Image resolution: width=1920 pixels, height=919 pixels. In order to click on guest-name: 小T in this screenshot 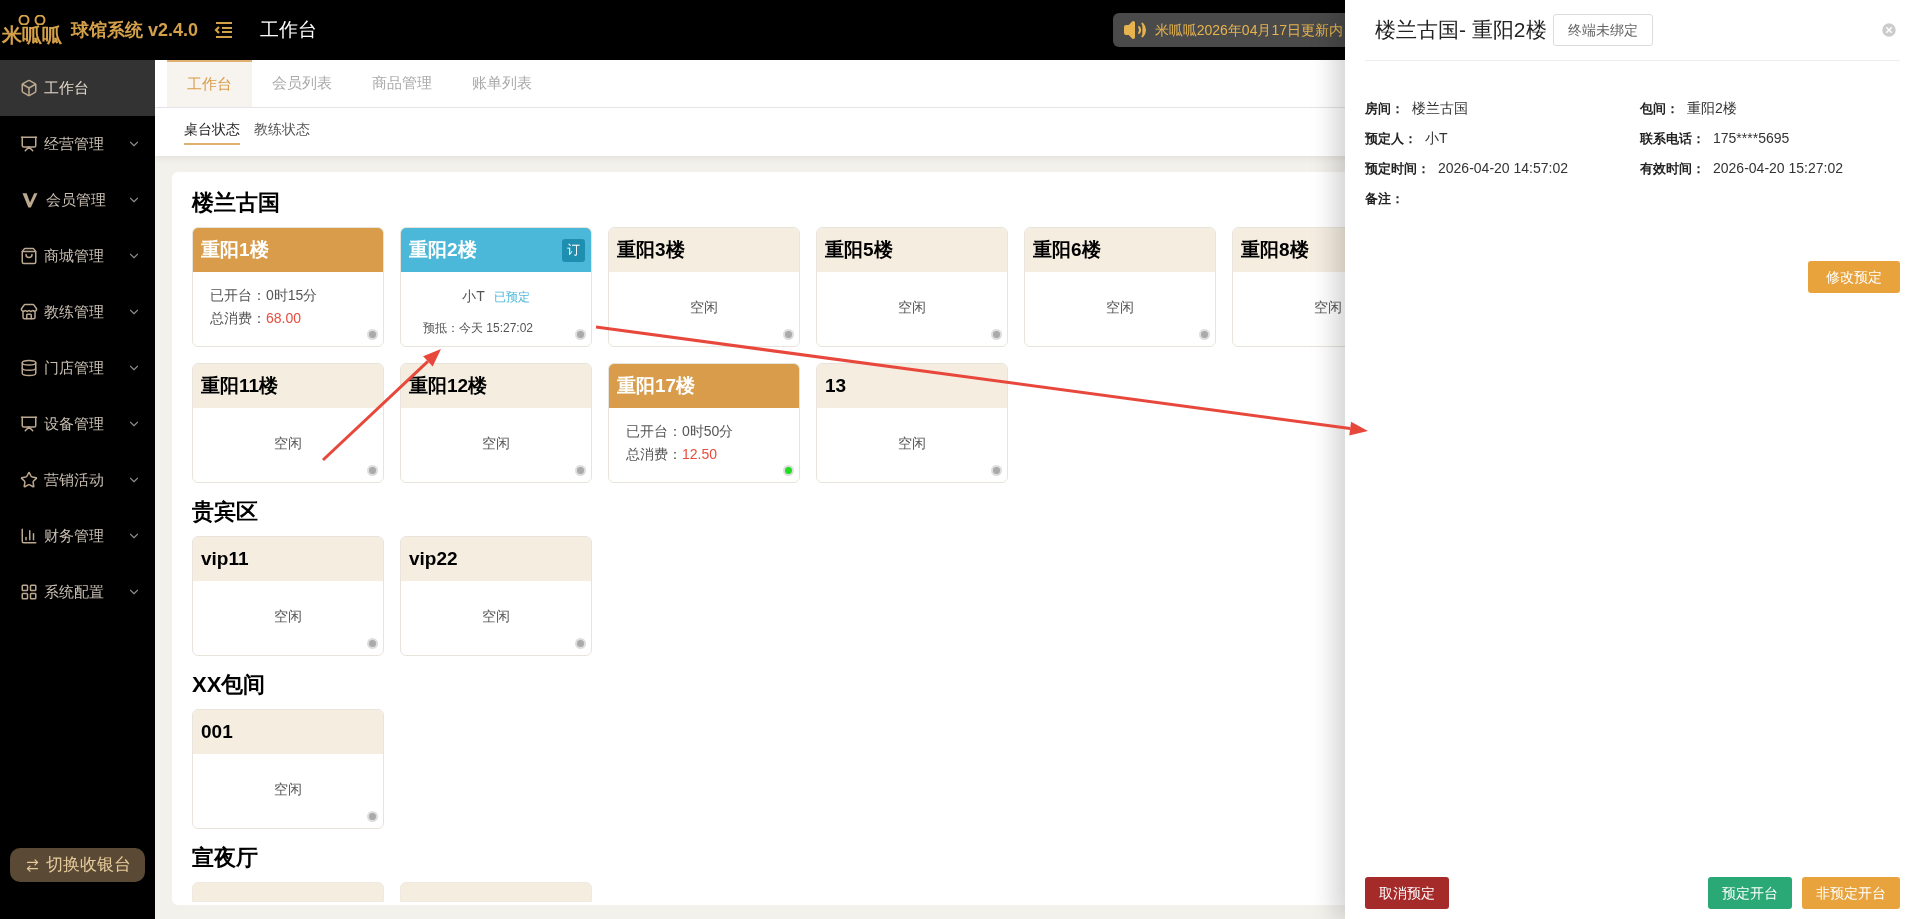, I will do `click(473, 296)`.